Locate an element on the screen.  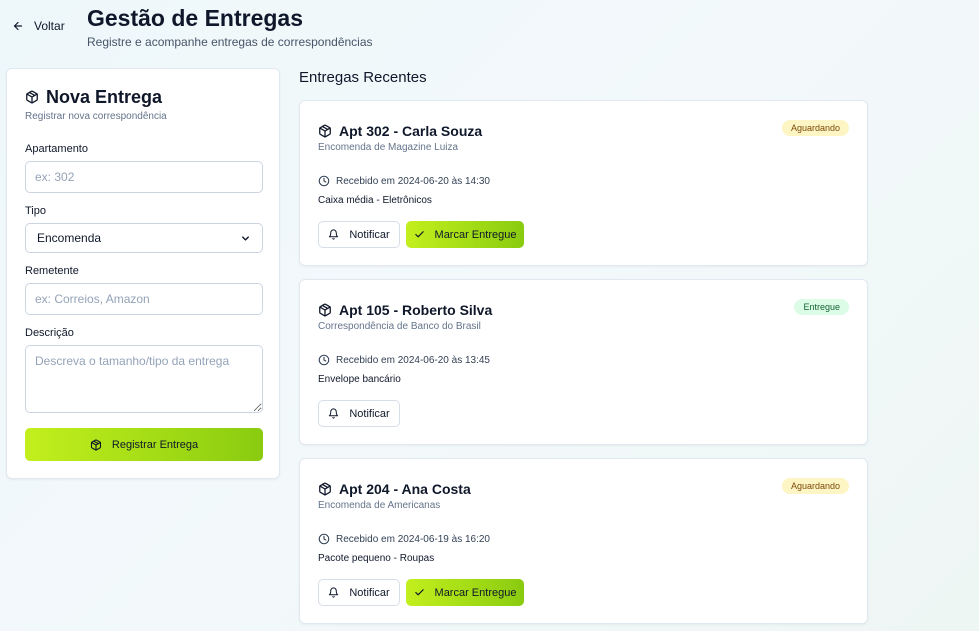
arrow-left-icon is located at coordinates (18, 26).